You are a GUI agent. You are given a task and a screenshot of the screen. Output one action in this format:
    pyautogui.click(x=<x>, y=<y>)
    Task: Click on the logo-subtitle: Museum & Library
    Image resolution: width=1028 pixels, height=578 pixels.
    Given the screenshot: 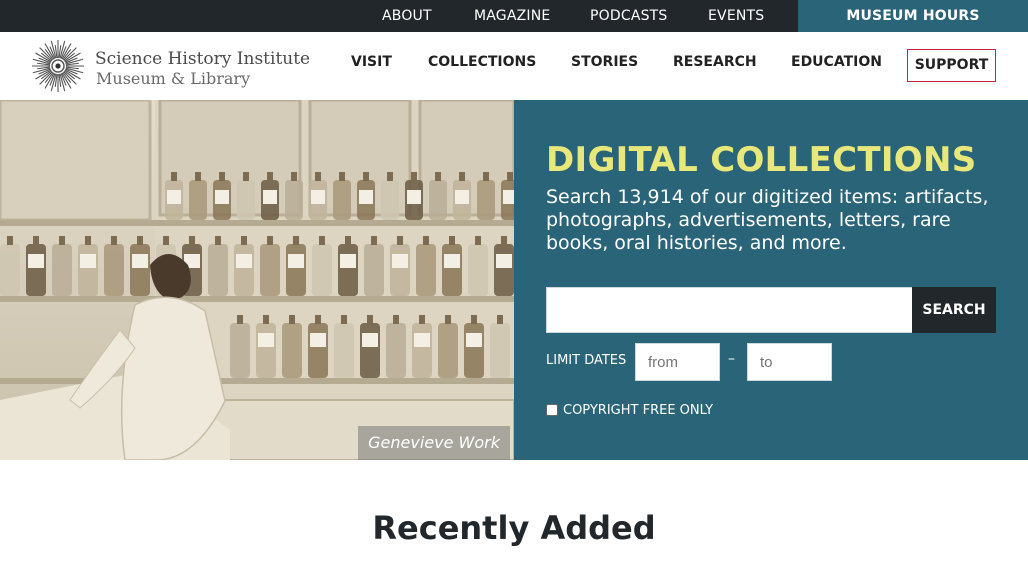 What is the action you would take?
    pyautogui.click(x=173, y=78)
    